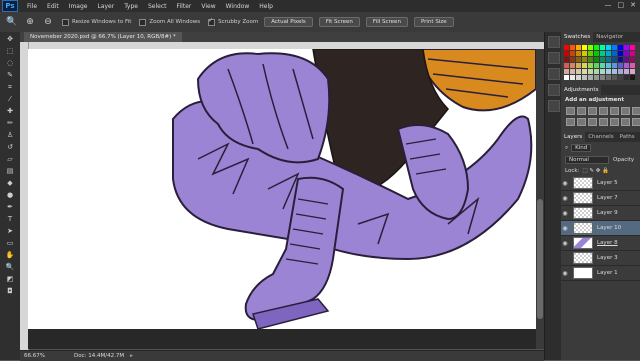 This screenshot has width=640, height=361. What do you see at coordinates (603, 122) in the screenshot?
I see `invert-icon` at bounding box center [603, 122].